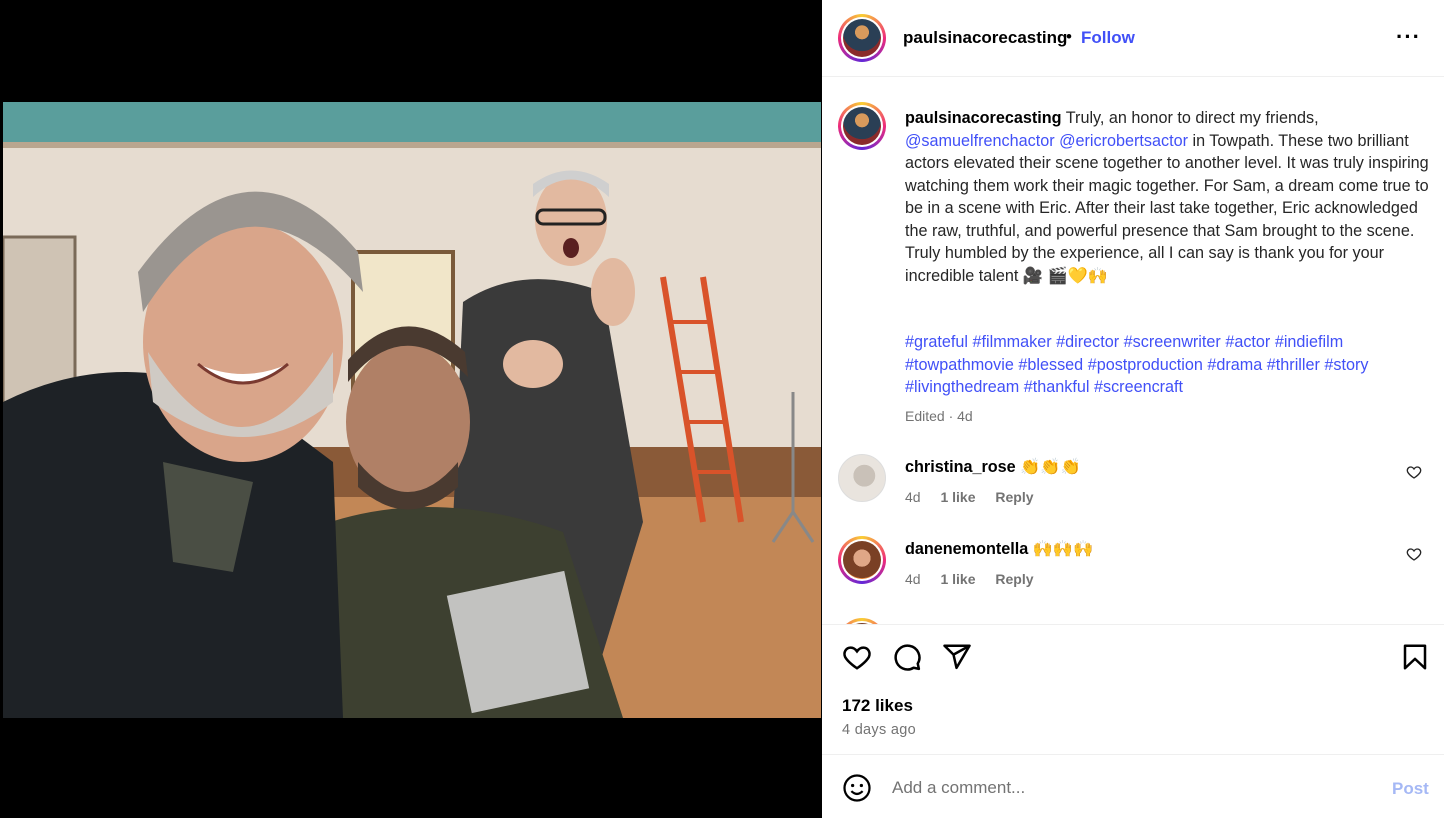  Describe the element at coordinates (1138, 489) in the screenshot. I see `comment-item: christina_rose 👏👏👏 4d 1 like Reply` at that location.